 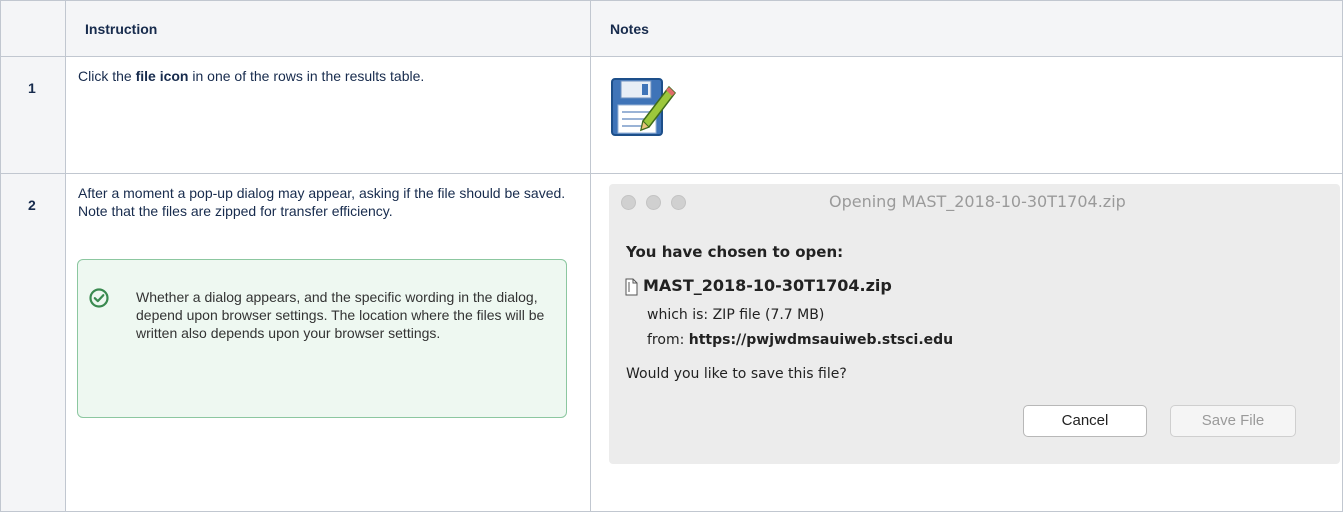 I want to click on file-icon-emphasis: file icon, so click(x=162, y=76).